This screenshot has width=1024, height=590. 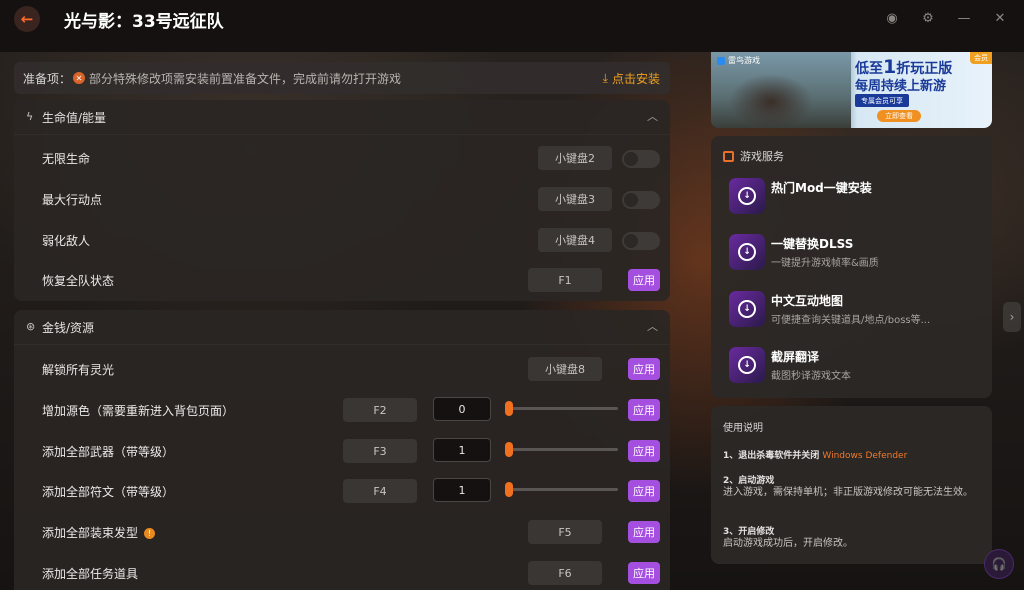 I want to click on download-icon: ⤓, so click(x=605, y=78).